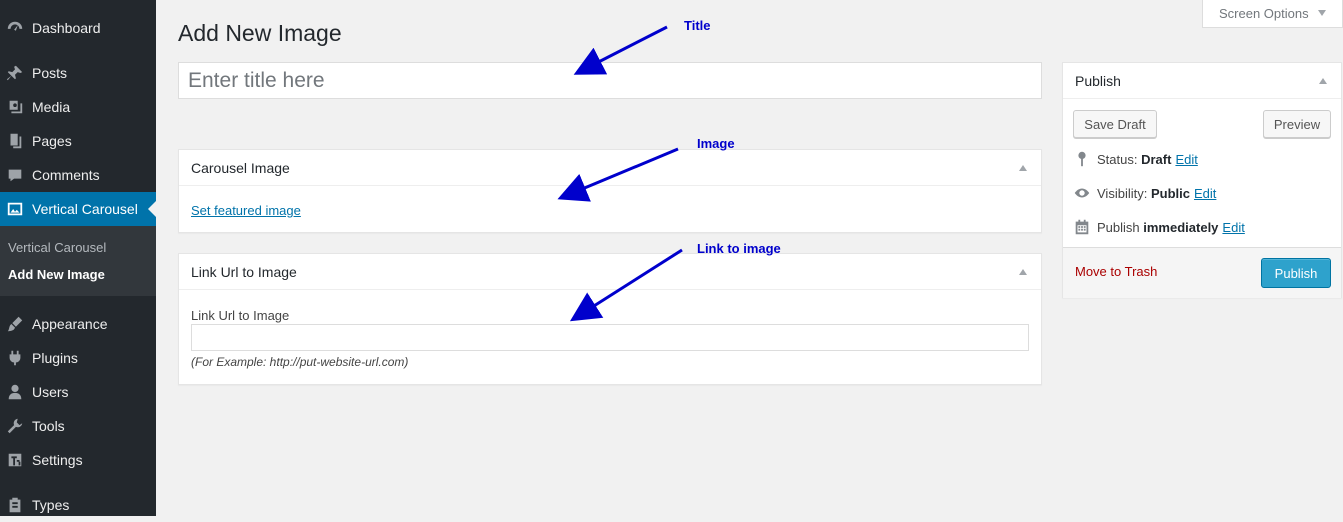 The image size is (1343, 522). Describe the element at coordinates (1181, 227) in the screenshot. I see `publish-value: immediately` at that location.